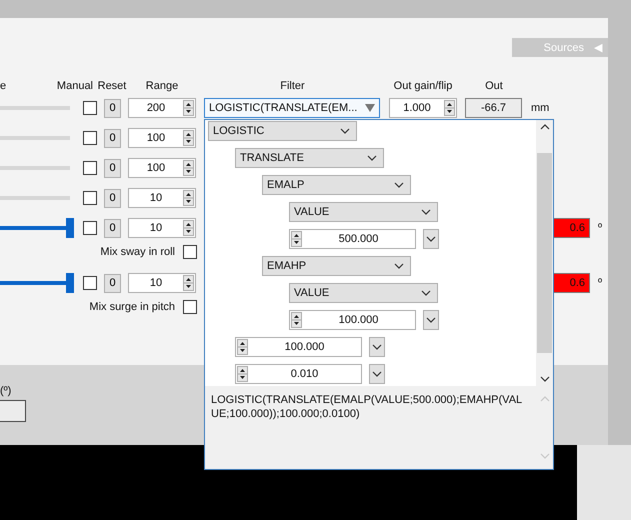 The image size is (631, 520). I want to click on column-header: Filter, so click(292, 86).